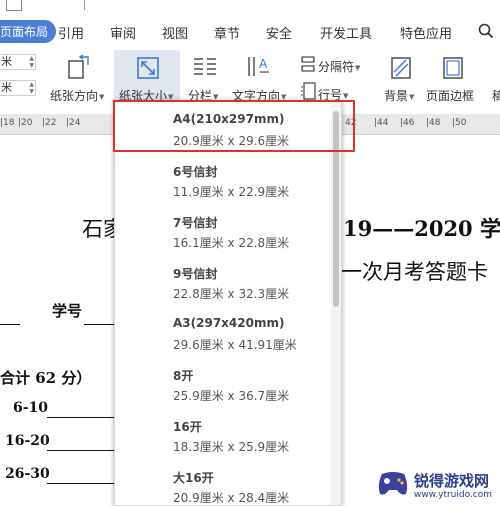 The image size is (500, 506). What do you see at coordinates (148, 68) in the screenshot?
I see `paper-size-icon` at bounding box center [148, 68].